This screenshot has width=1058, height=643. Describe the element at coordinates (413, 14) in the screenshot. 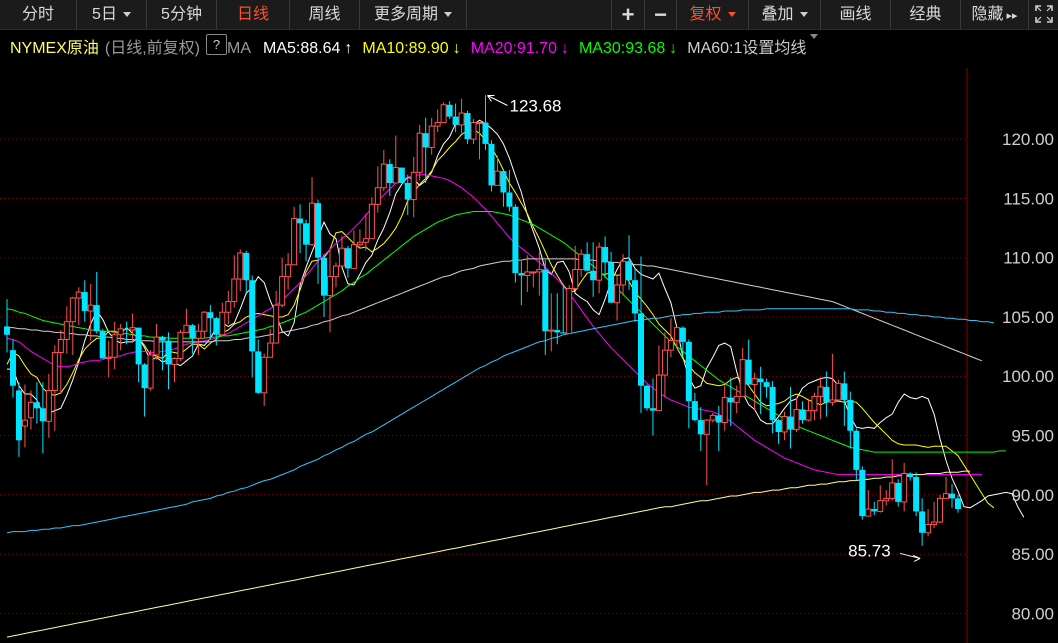

I see `tab-more-periods: 更多周期` at that location.